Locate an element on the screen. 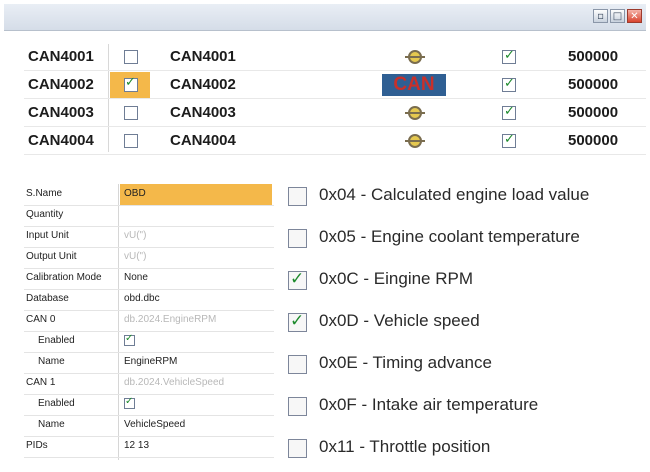  prop-row-database: Database obd.dbc is located at coordinates (149, 300).